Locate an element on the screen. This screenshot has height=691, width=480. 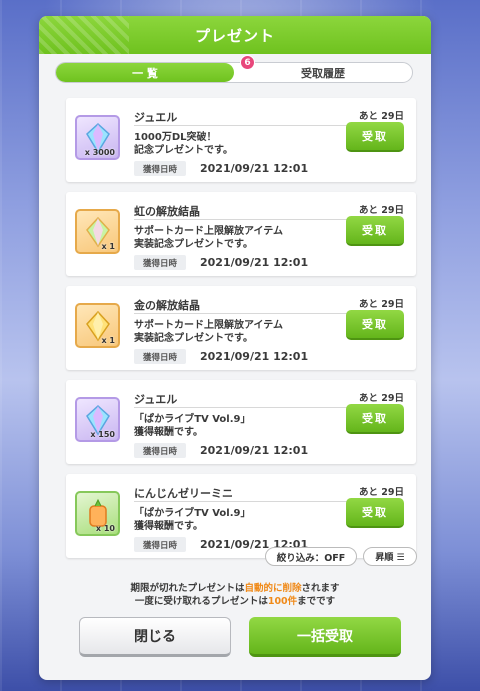
item-quantity: x 3000 is located at coordinates (99, 152).